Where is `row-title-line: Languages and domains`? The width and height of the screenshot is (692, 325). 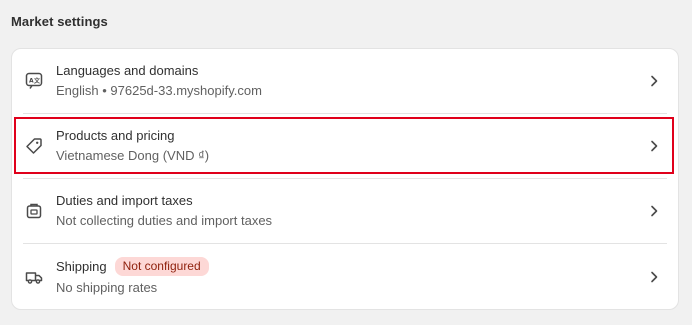 row-title-line: Languages and domains is located at coordinates (127, 70).